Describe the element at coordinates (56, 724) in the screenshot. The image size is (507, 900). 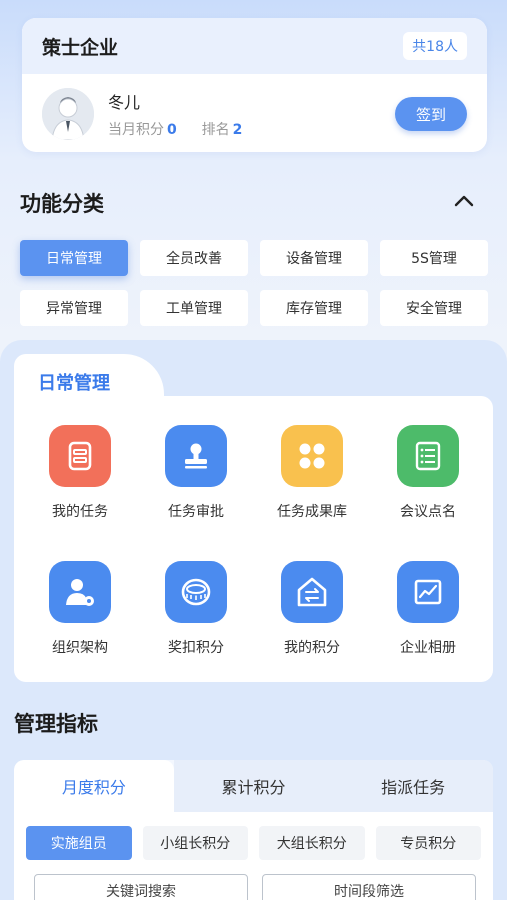
I see `metrics-section-title: 管理指标` at that location.